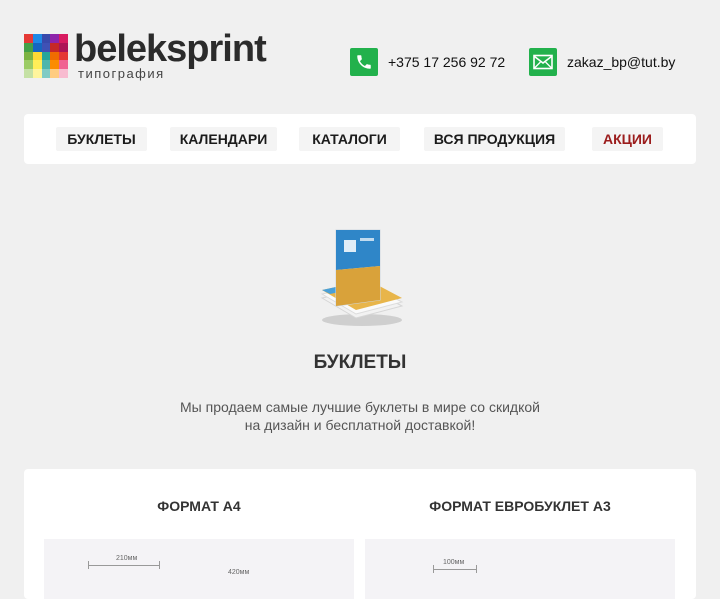 The width and height of the screenshot is (720, 599). I want to click on logo-mosaic-icon, so click(46, 56).